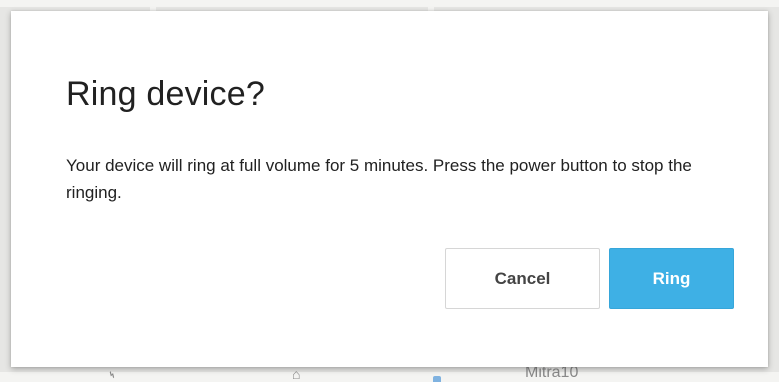  Describe the element at coordinates (389, 3) in the screenshot. I see `map-road` at that location.